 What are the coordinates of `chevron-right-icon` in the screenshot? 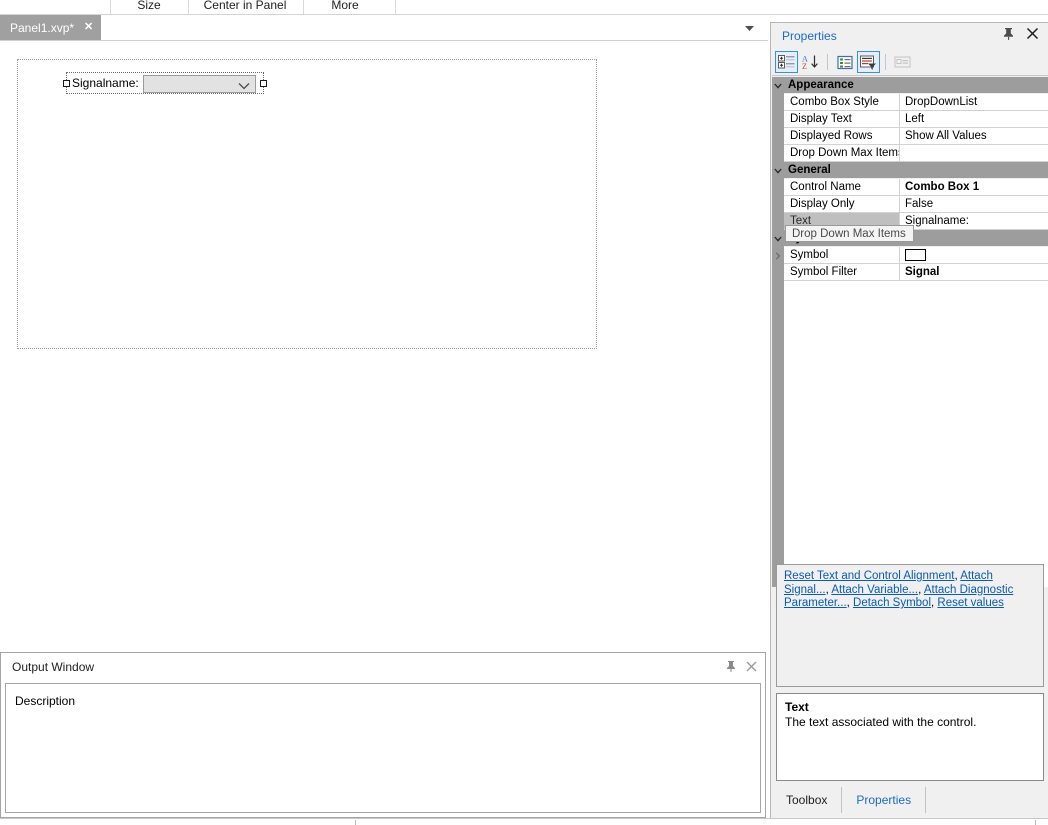 It's located at (778, 255).